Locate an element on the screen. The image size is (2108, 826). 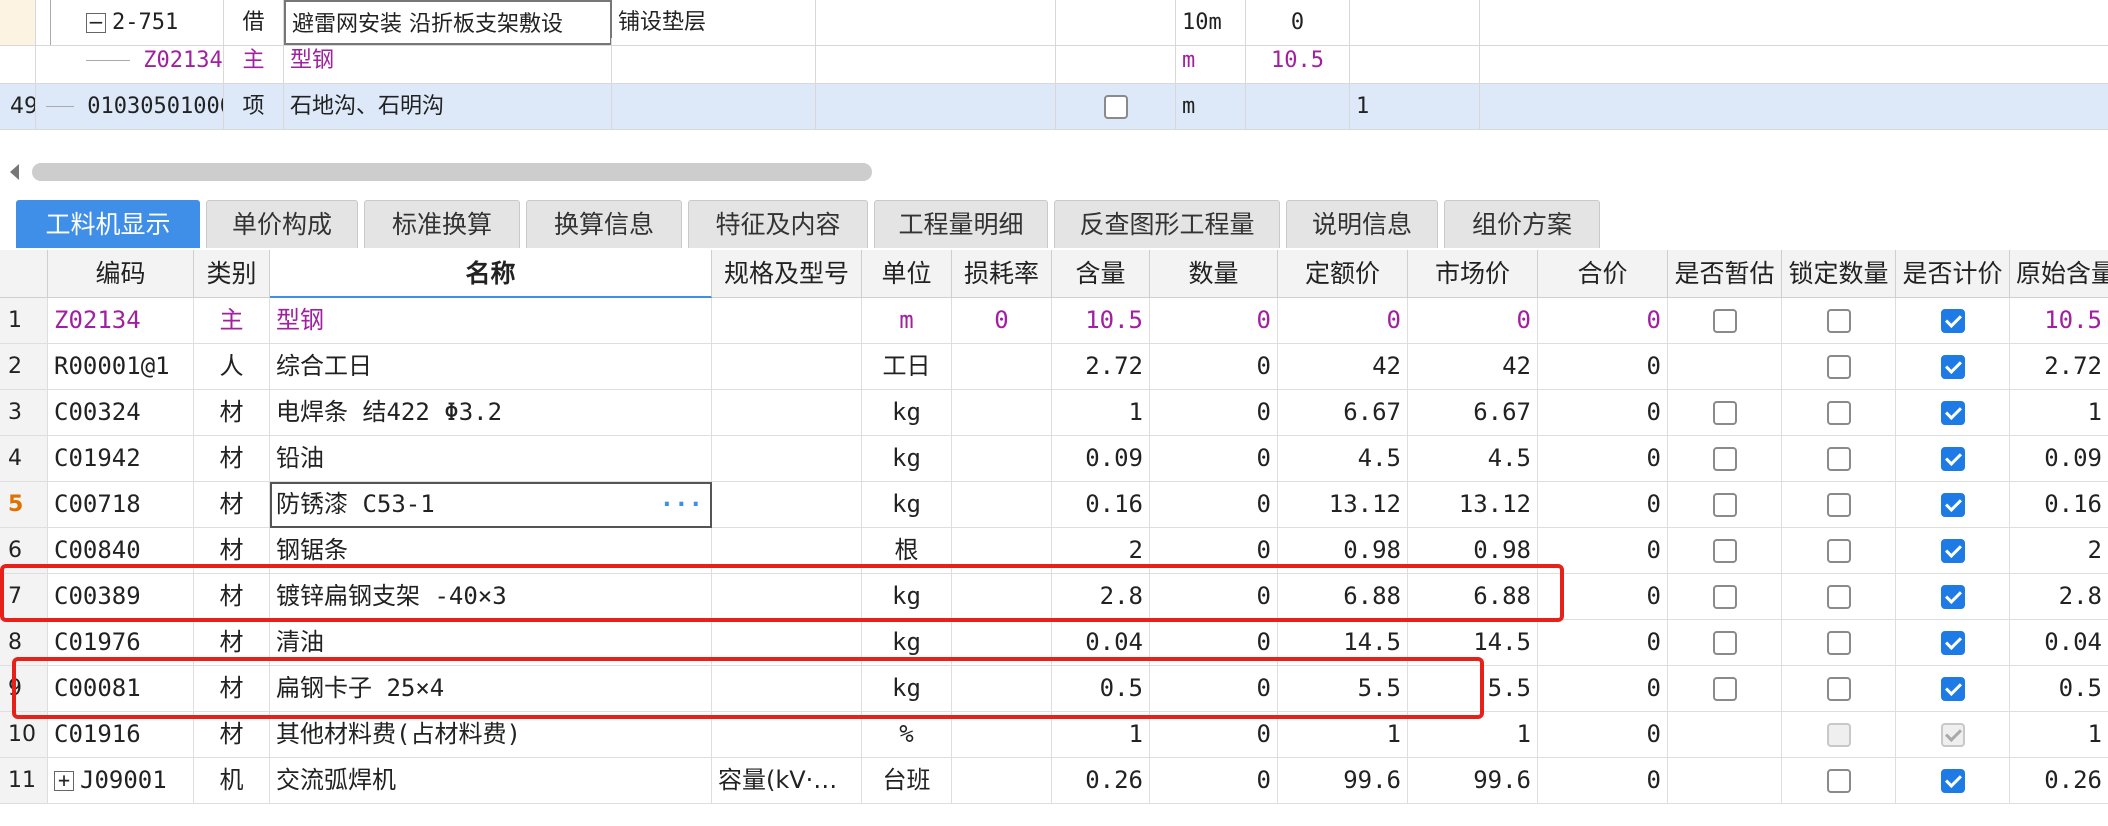
cell-code: C01916 is located at coordinates (121, 734).